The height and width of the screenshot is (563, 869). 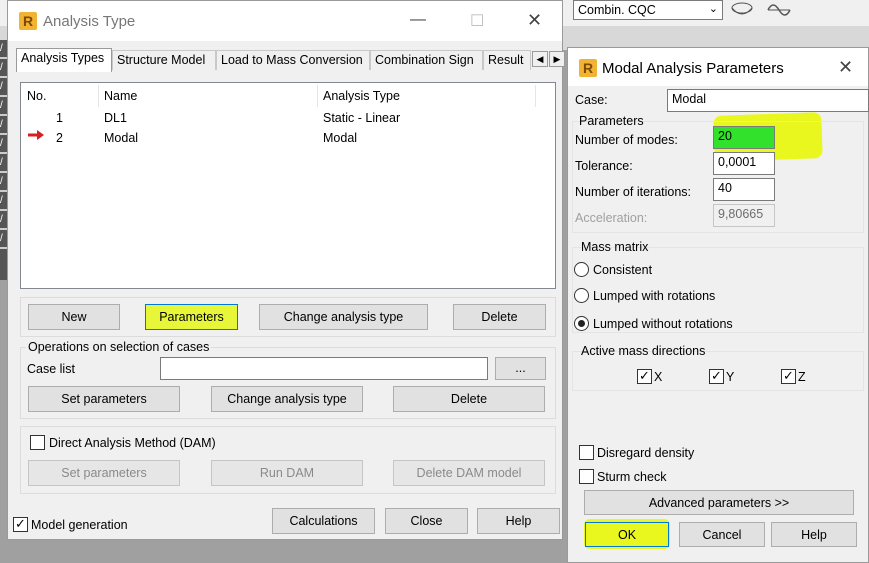 What do you see at coordinates (719, 502) in the screenshot?
I see `advanced-parameters-button: Advanced parameters >>` at bounding box center [719, 502].